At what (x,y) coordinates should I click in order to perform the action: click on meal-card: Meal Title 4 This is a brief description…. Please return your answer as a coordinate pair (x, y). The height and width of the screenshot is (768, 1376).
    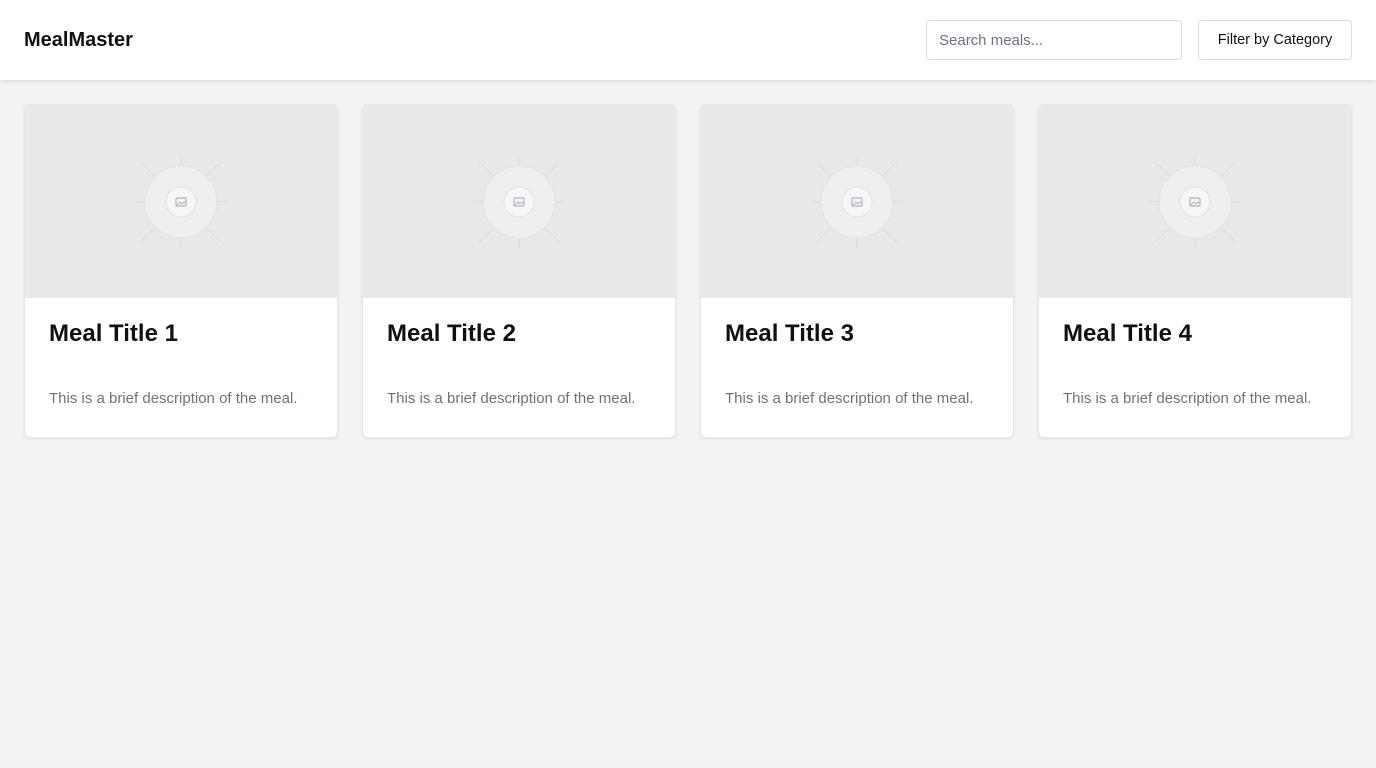
    Looking at the image, I should click on (1195, 271).